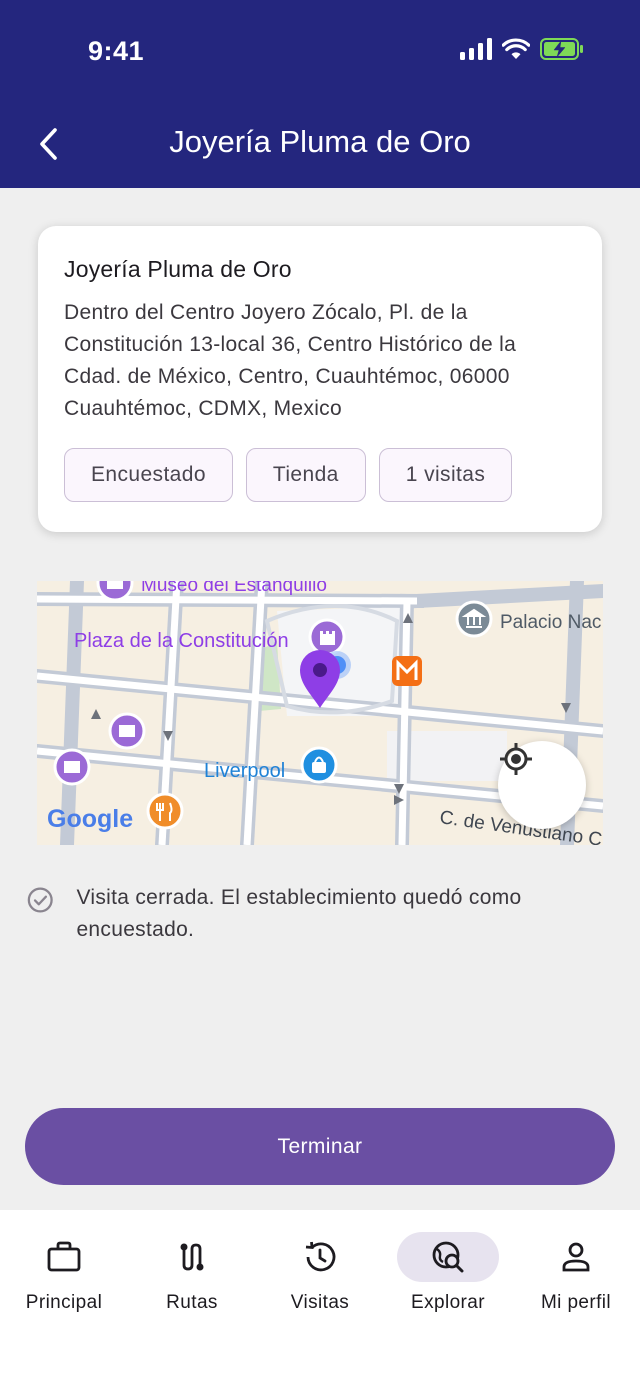 The height and width of the screenshot is (1392, 640). I want to click on my-location-button, so click(542, 785).